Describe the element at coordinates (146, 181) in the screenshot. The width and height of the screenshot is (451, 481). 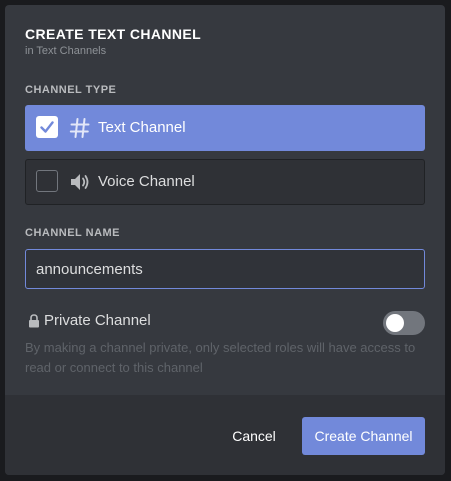
I see `voice-channel-label: Voice Channel` at that location.